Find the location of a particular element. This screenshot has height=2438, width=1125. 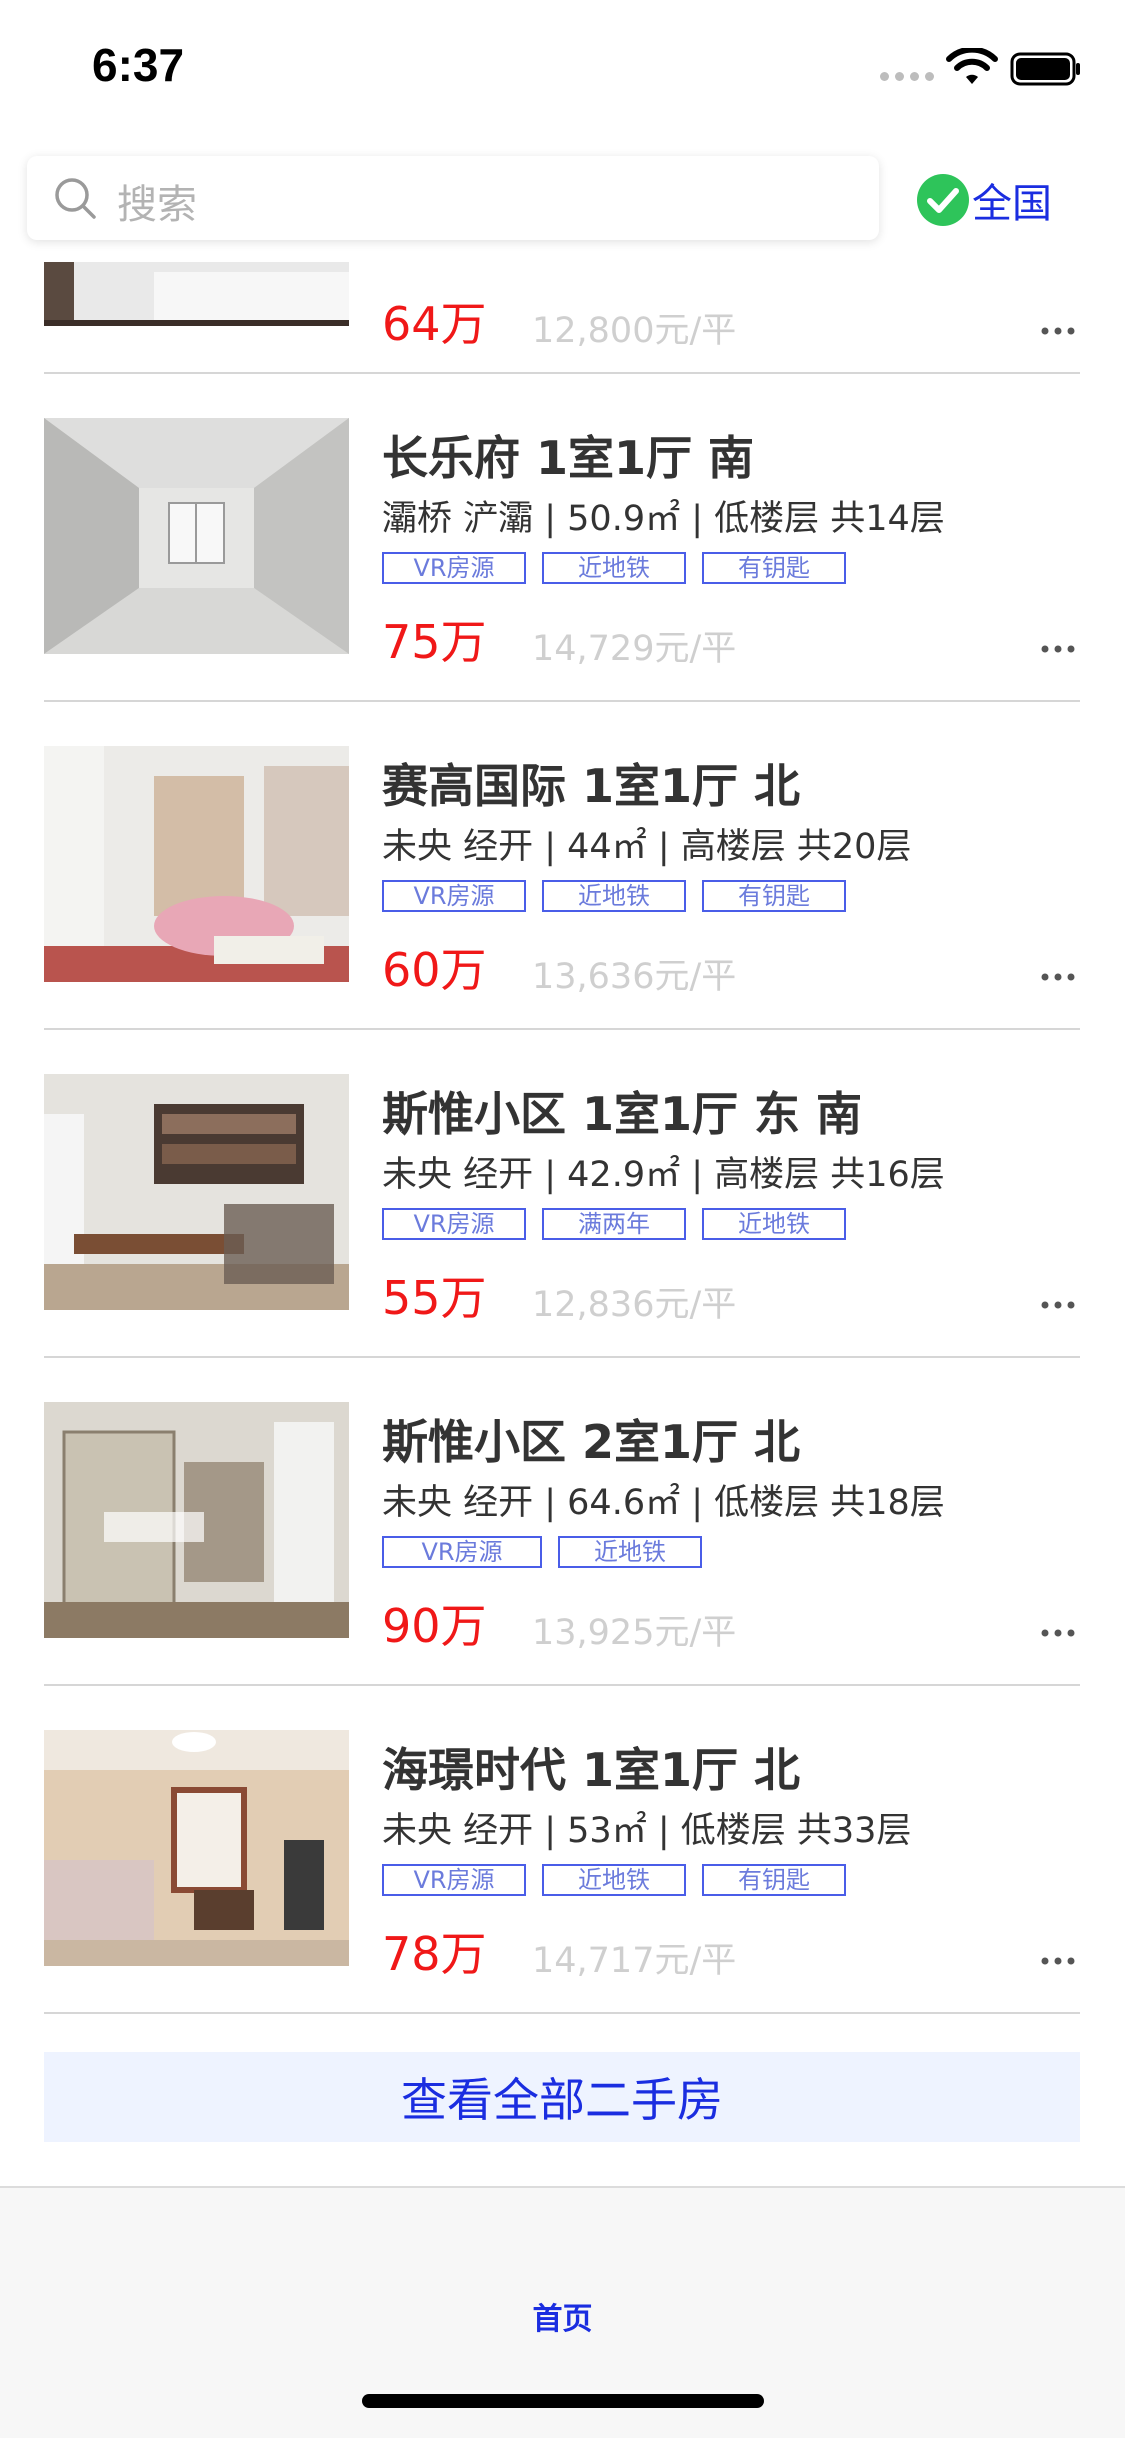

listing-price: 55万 is located at coordinates (434, 1298).